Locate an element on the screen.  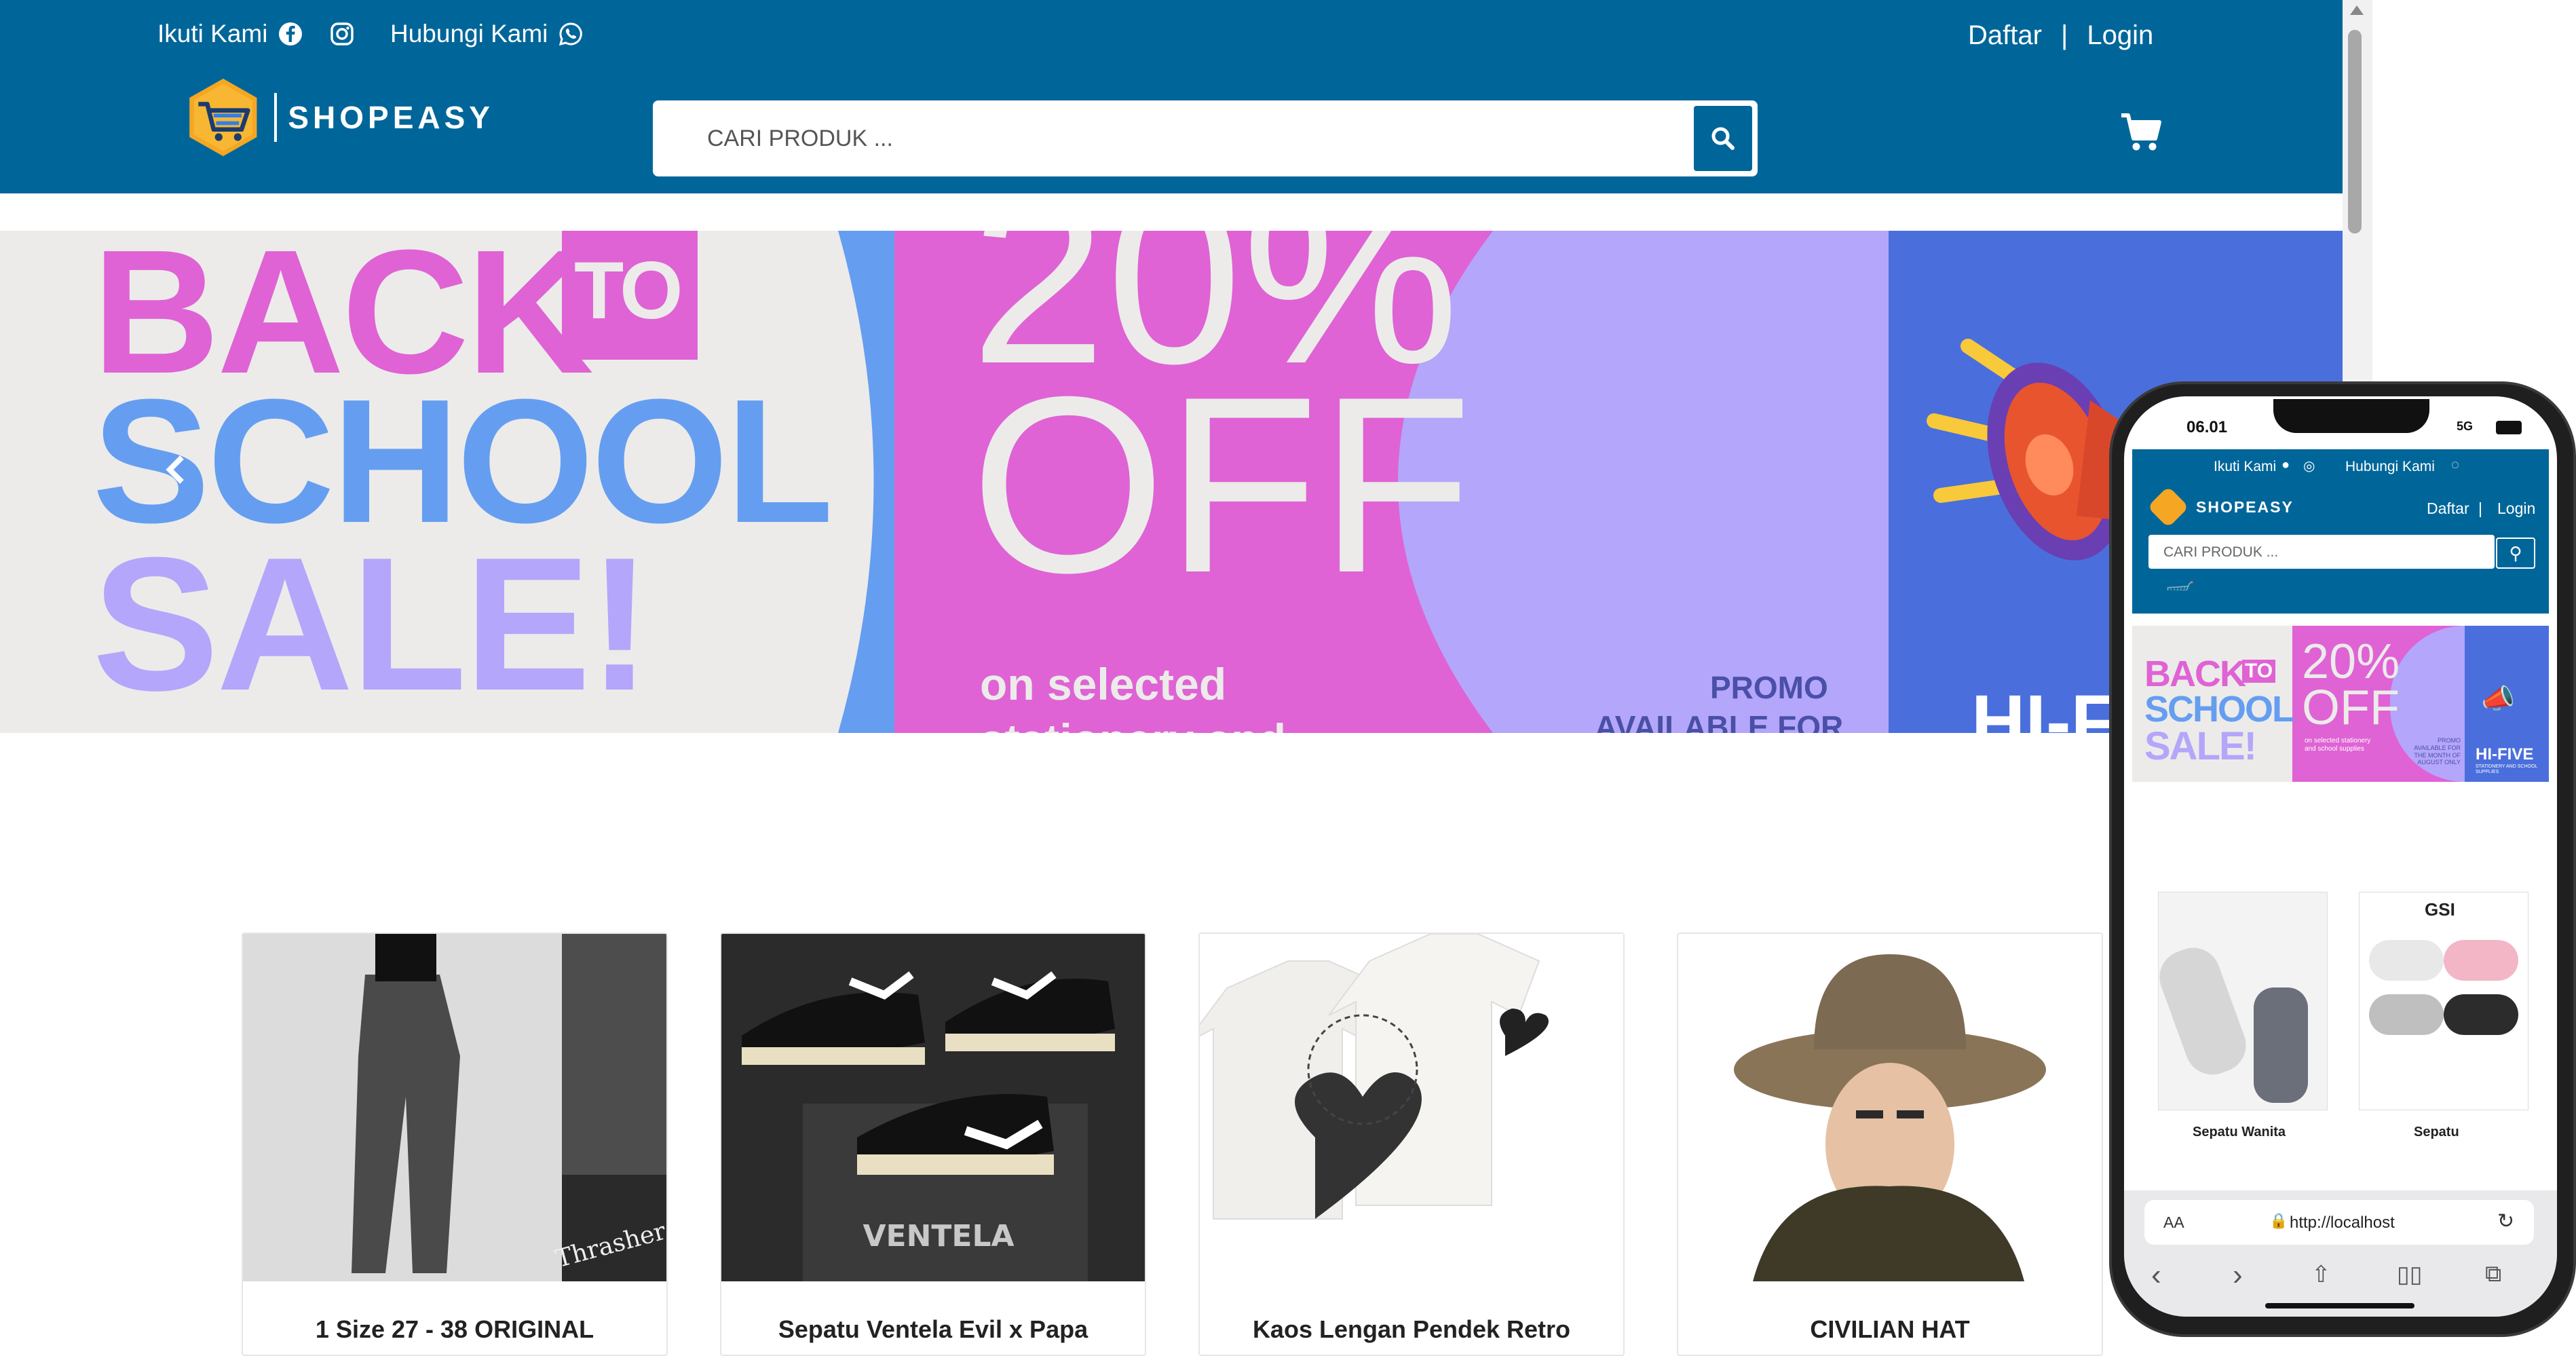
chevron-left-icon is located at coordinates (175, 469).